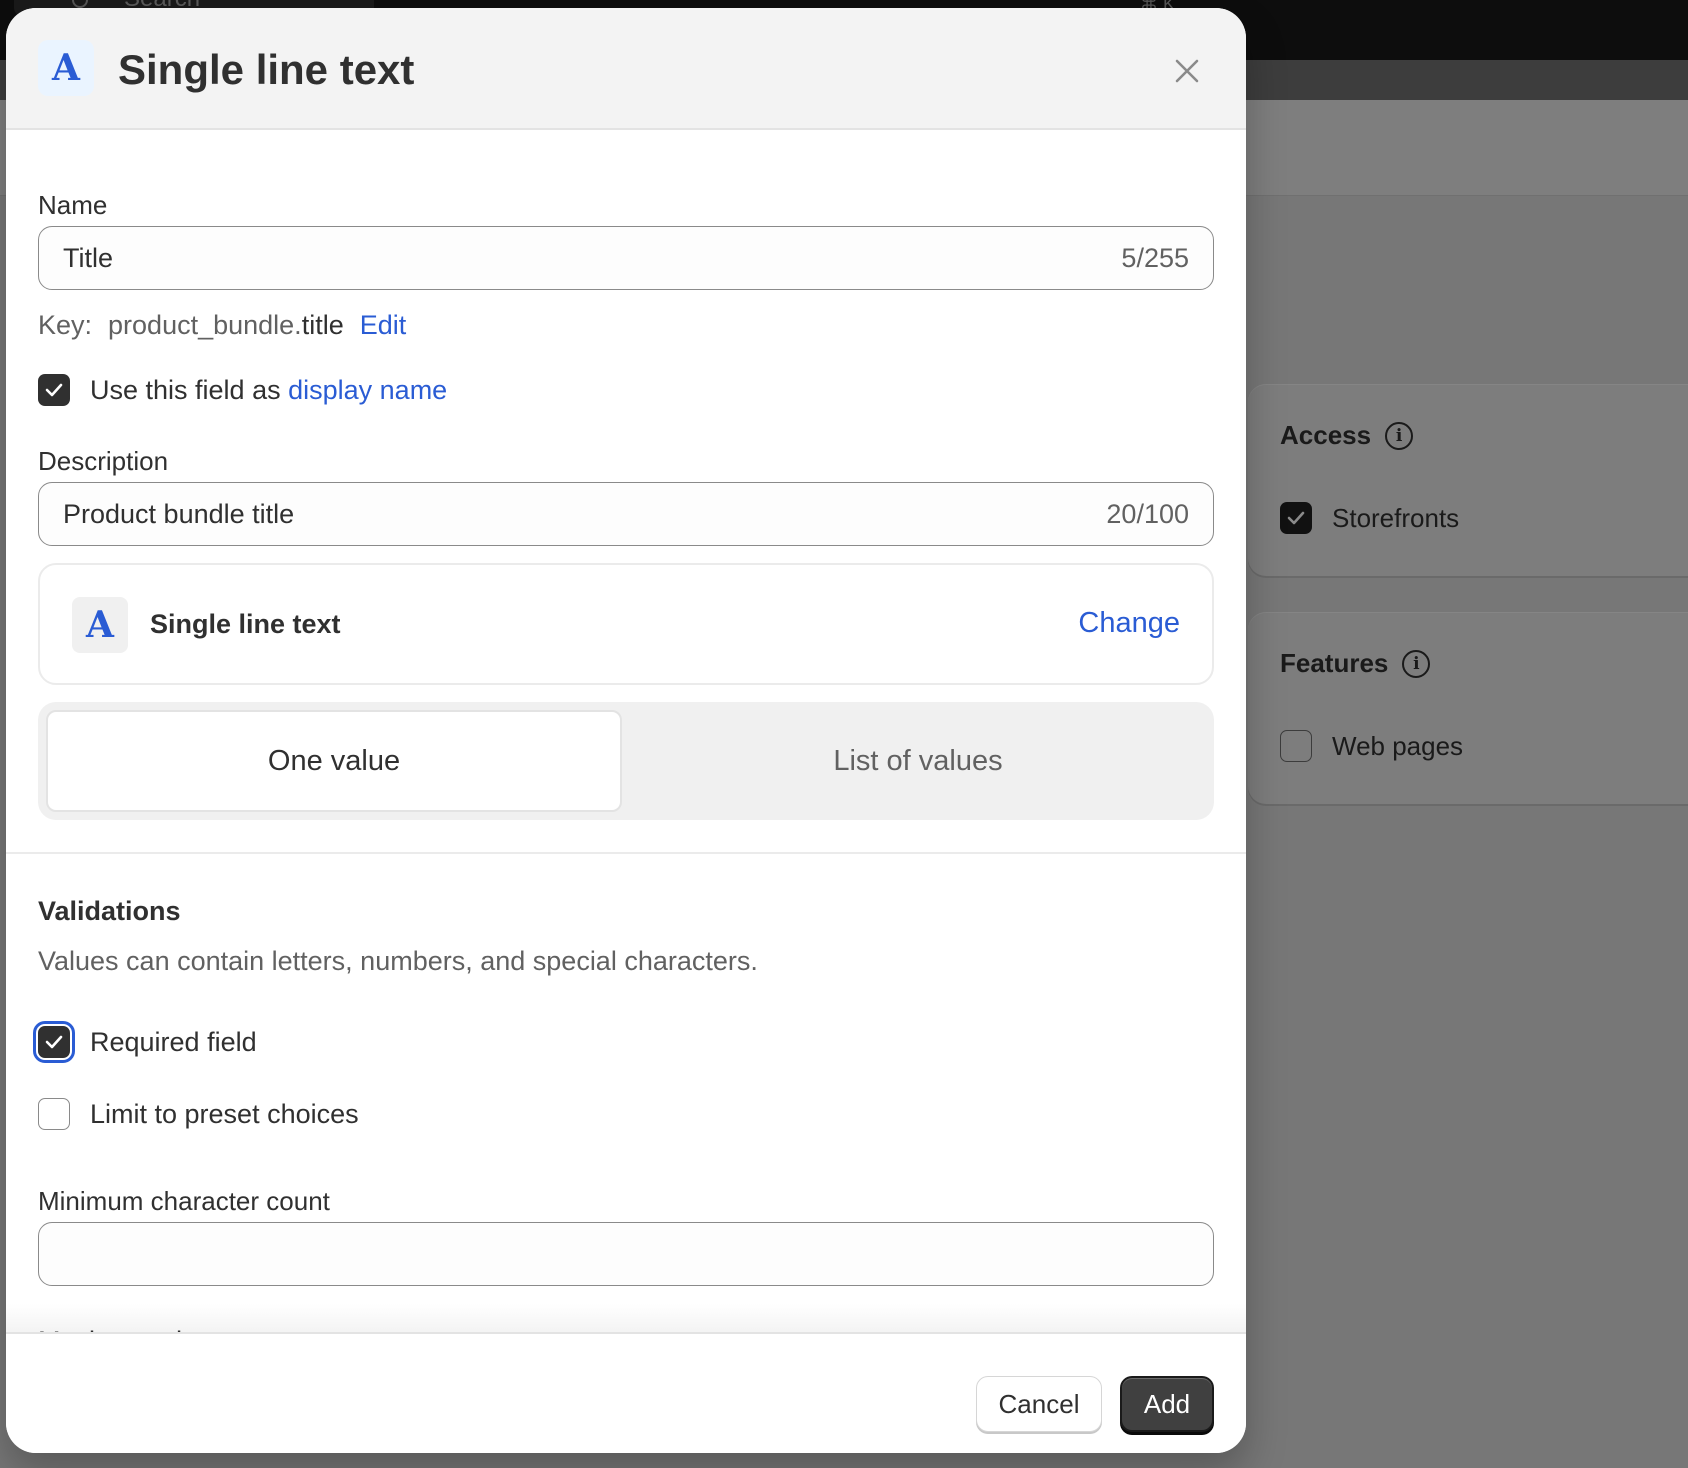  Describe the element at coordinates (383, 325) in the screenshot. I see `edit-key-link: Edit` at that location.